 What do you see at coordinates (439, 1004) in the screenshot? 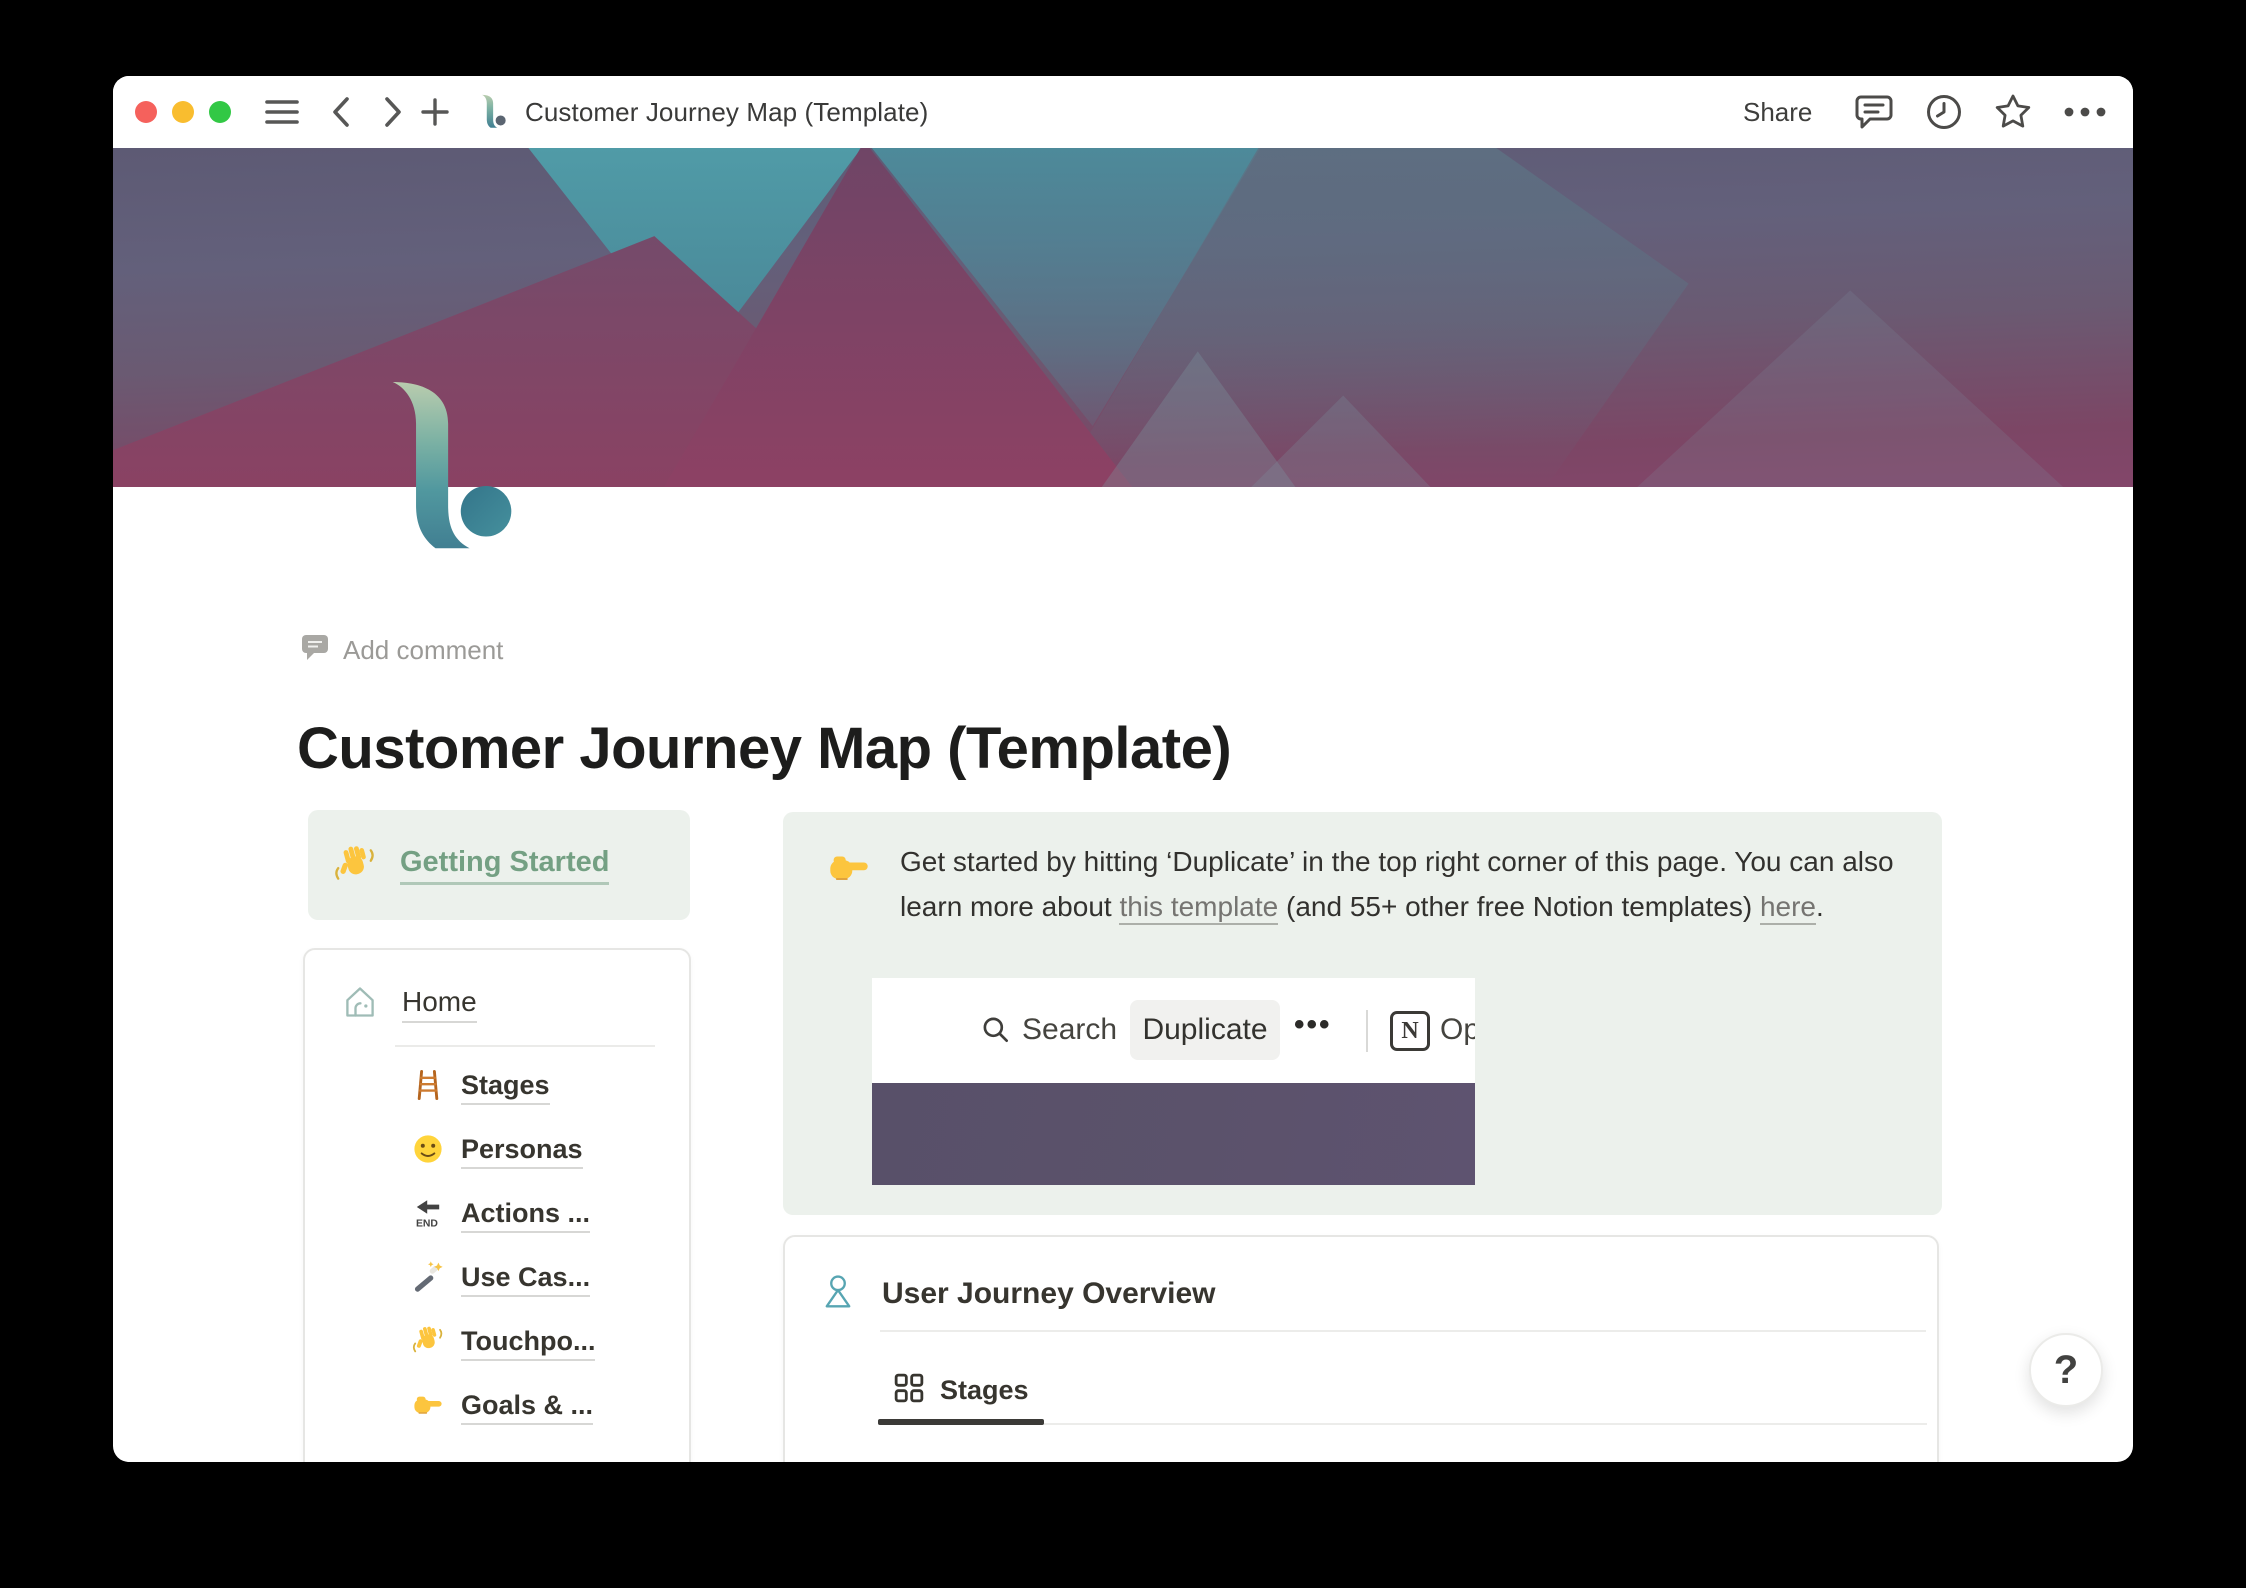
I see `home-link-label: Home` at bounding box center [439, 1004].